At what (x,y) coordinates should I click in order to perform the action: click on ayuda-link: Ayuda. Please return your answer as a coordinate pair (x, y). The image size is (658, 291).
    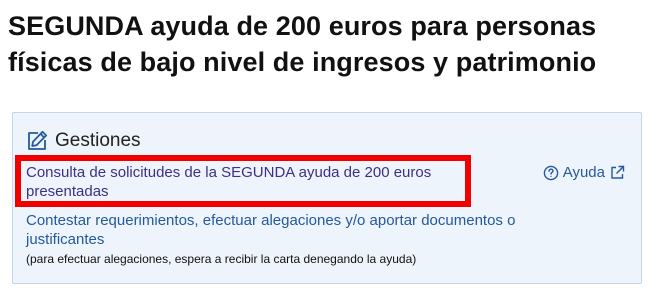
    Looking at the image, I should click on (584, 172).